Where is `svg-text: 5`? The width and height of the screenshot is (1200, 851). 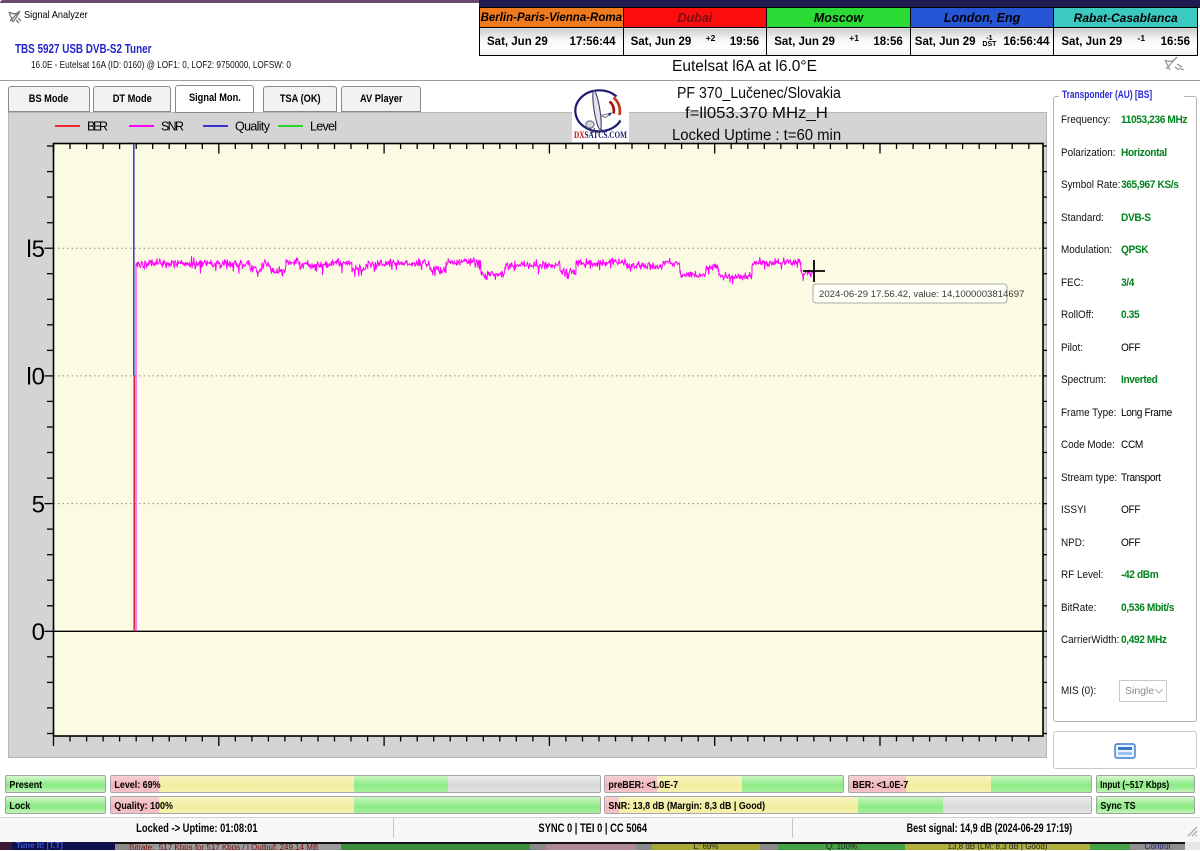 svg-text: 5 is located at coordinates (38, 504).